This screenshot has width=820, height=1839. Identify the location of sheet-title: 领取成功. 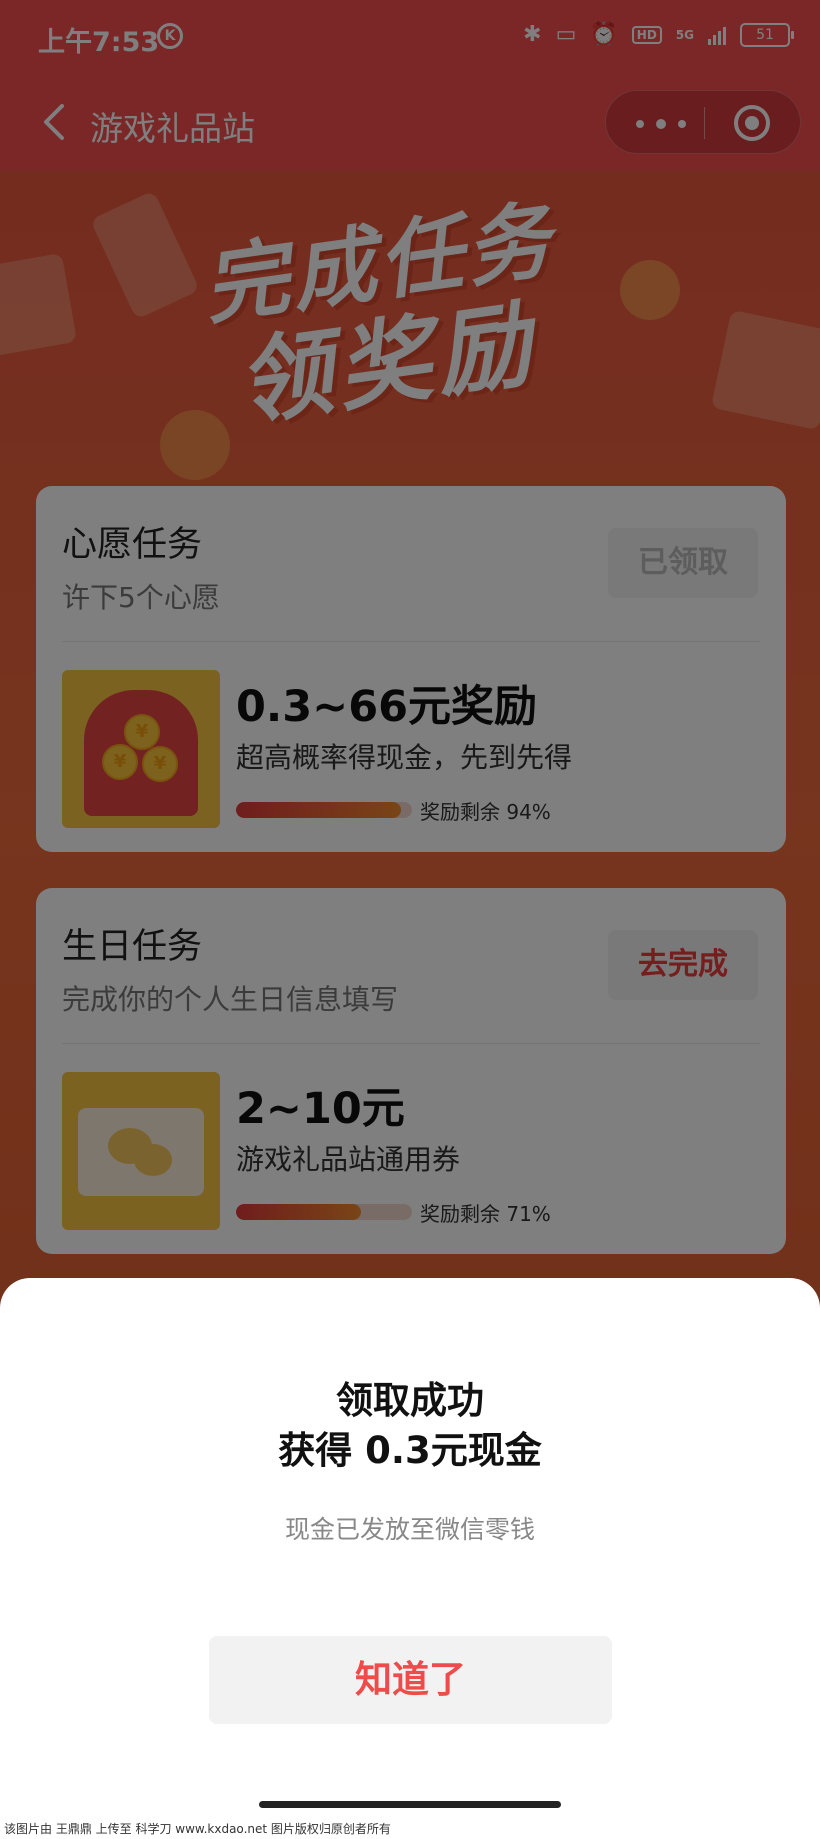
(410, 1400).